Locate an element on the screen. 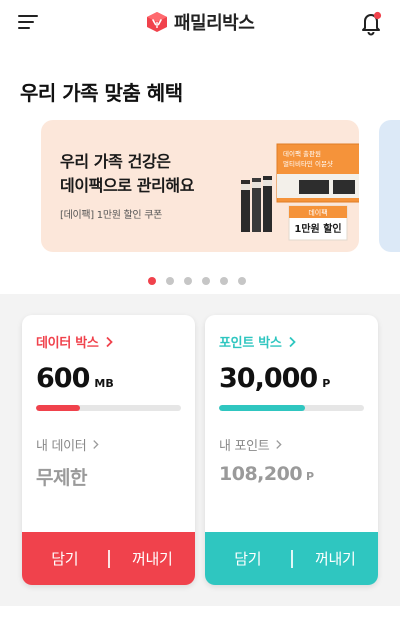 The height and width of the screenshot is (620, 400). next-banner-peek is located at coordinates (389, 186).